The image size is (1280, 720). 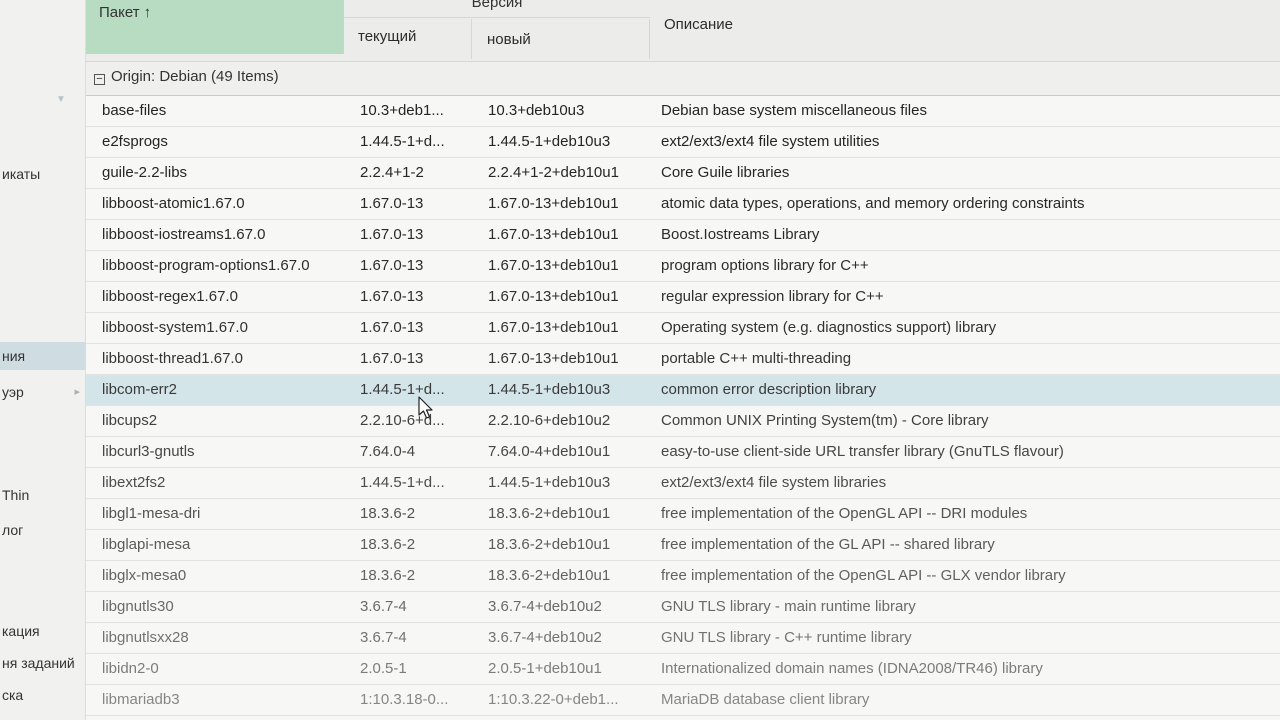 What do you see at coordinates (42, 495) in the screenshot?
I see `sidebar-item-thin: Thin` at bounding box center [42, 495].